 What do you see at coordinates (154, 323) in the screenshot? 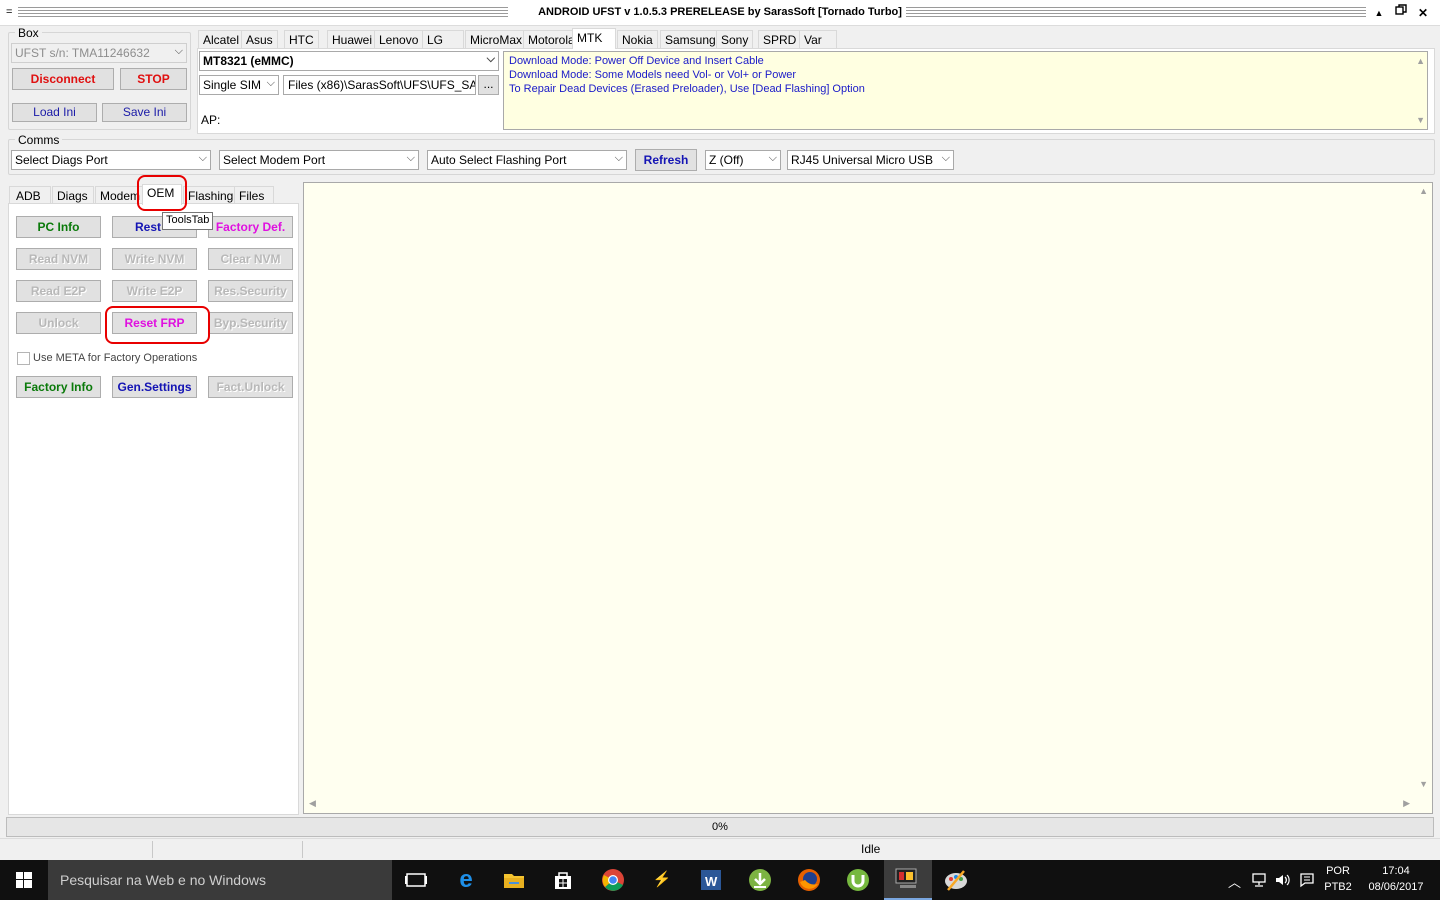
I see `reset-frp-button: Reset FRP` at bounding box center [154, 323].